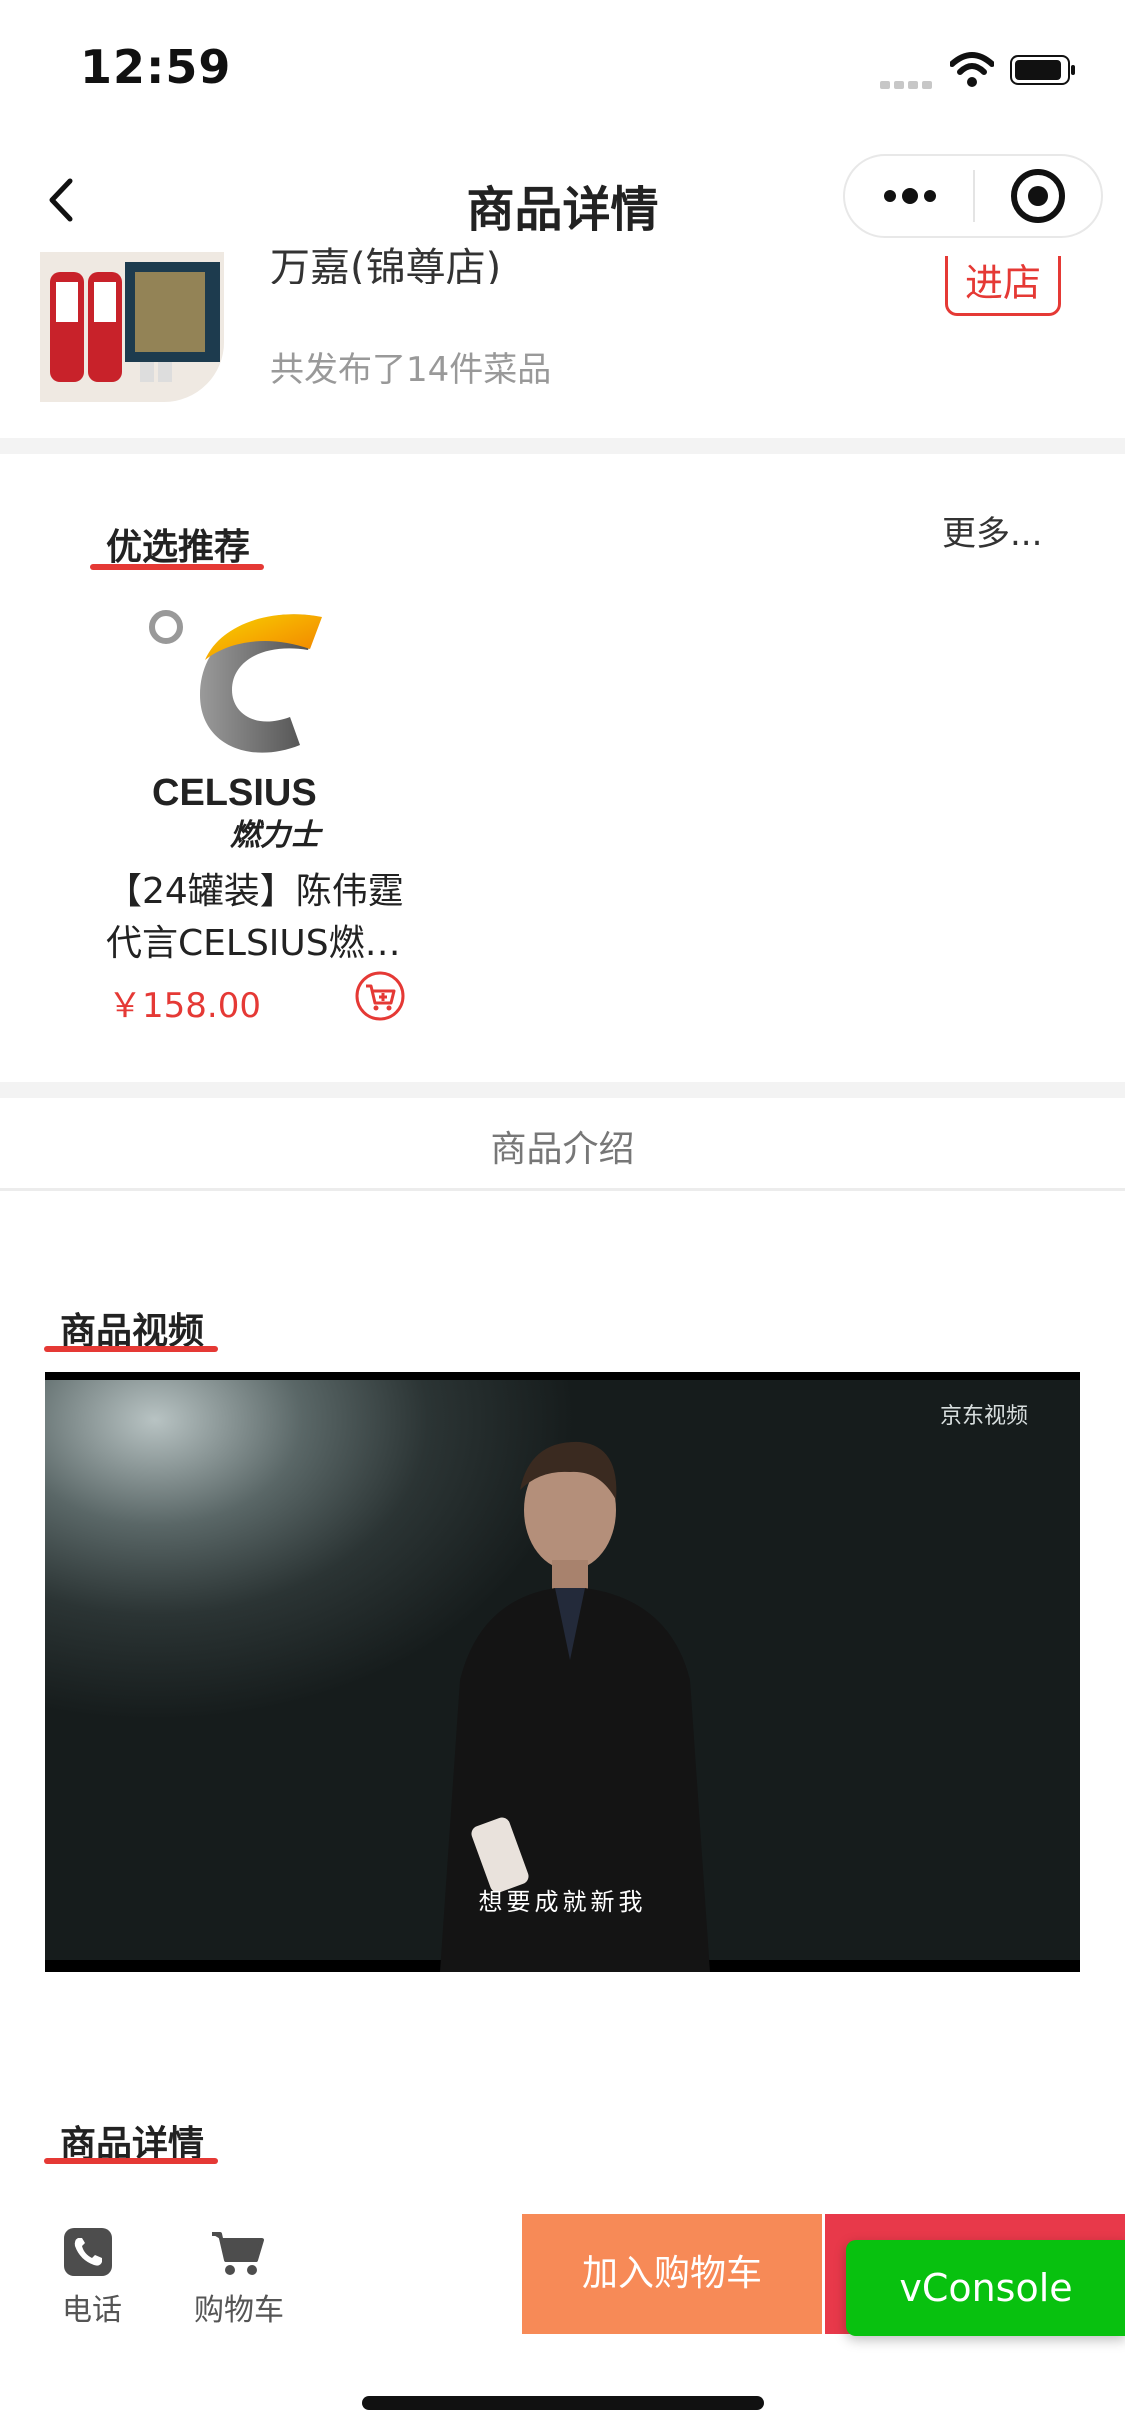 This screenshot has height=2436, width=1125. I want to click on cart-icon, so click(238, 2253).